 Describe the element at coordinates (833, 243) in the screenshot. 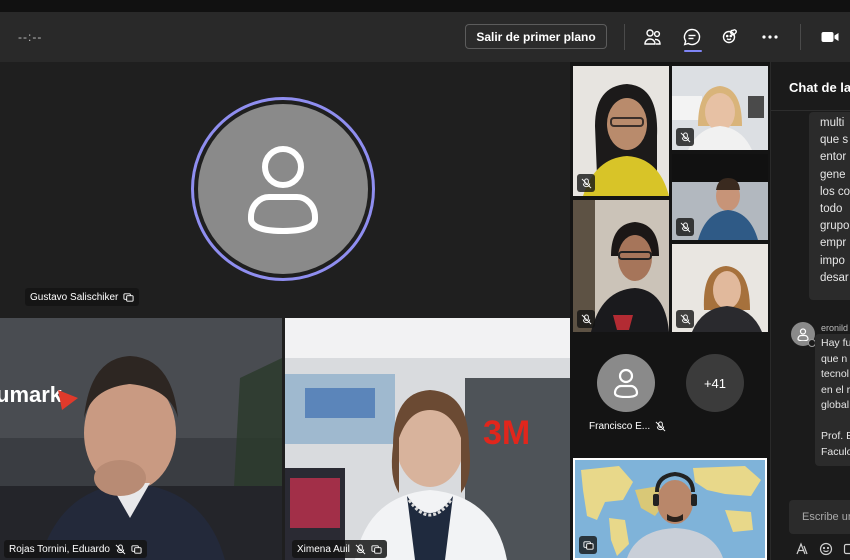

I see `chat-message-line: empr` at that location.